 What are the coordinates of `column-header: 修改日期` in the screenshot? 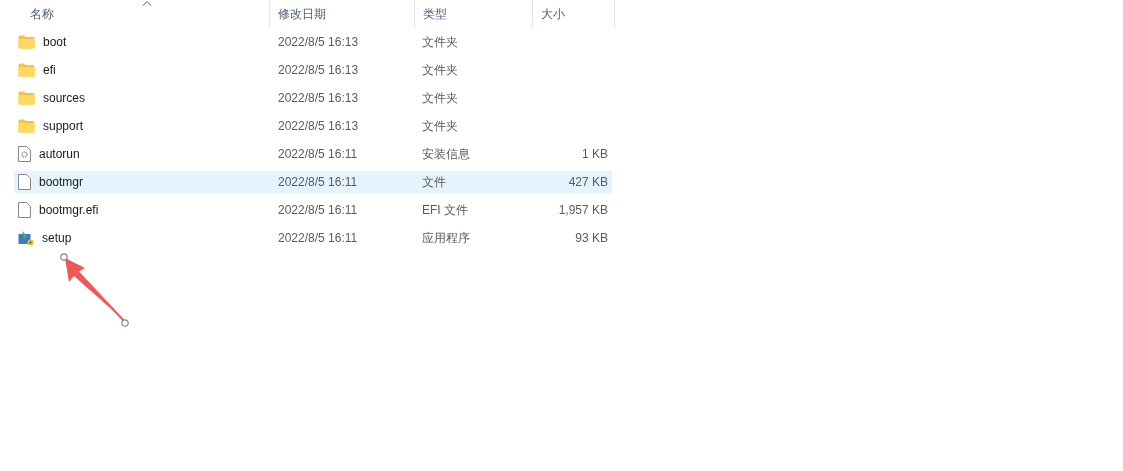 It's located at (302, 14).